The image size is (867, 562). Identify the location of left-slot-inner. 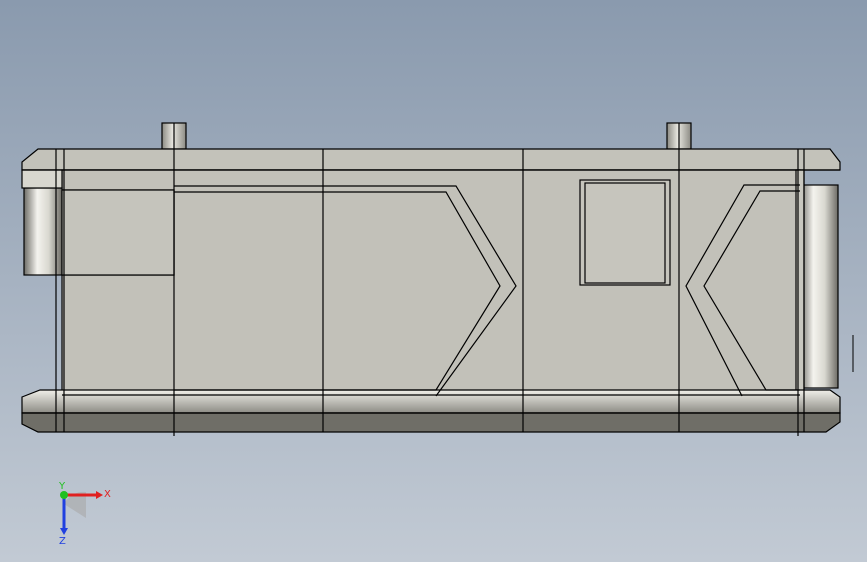
(118, 232).